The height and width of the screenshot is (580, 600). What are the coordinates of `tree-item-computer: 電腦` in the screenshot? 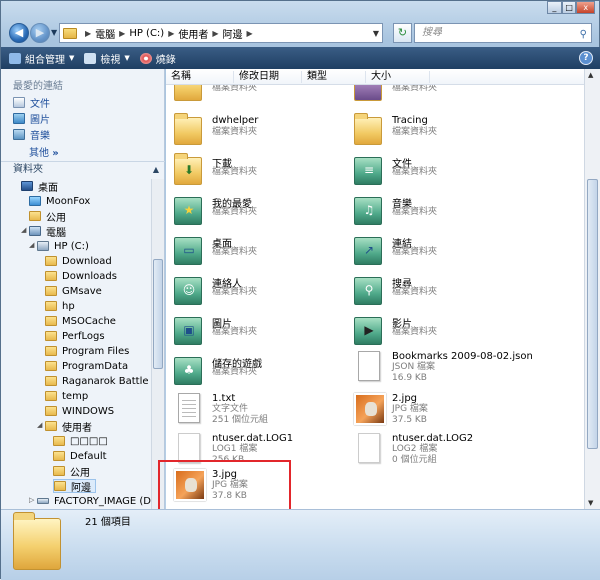 It's located at (47, 231).